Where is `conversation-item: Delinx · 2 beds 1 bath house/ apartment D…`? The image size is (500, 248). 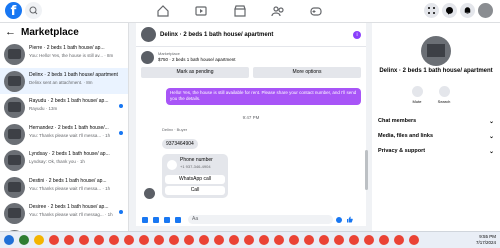 conversation-item: Delinx · 2 beds 1 bath house/ apartment D… is located at coordinates (64, 80).